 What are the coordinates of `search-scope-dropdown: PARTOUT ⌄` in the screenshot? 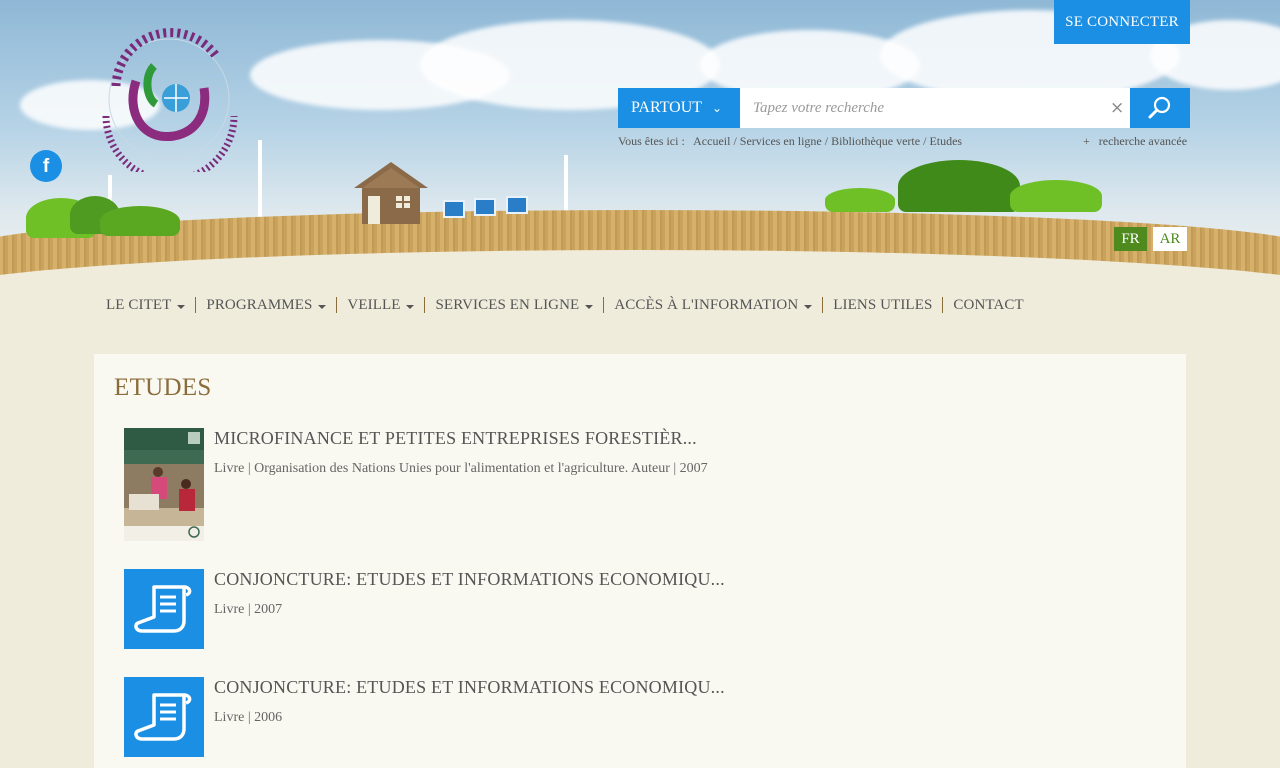 It's located at (679, 108).